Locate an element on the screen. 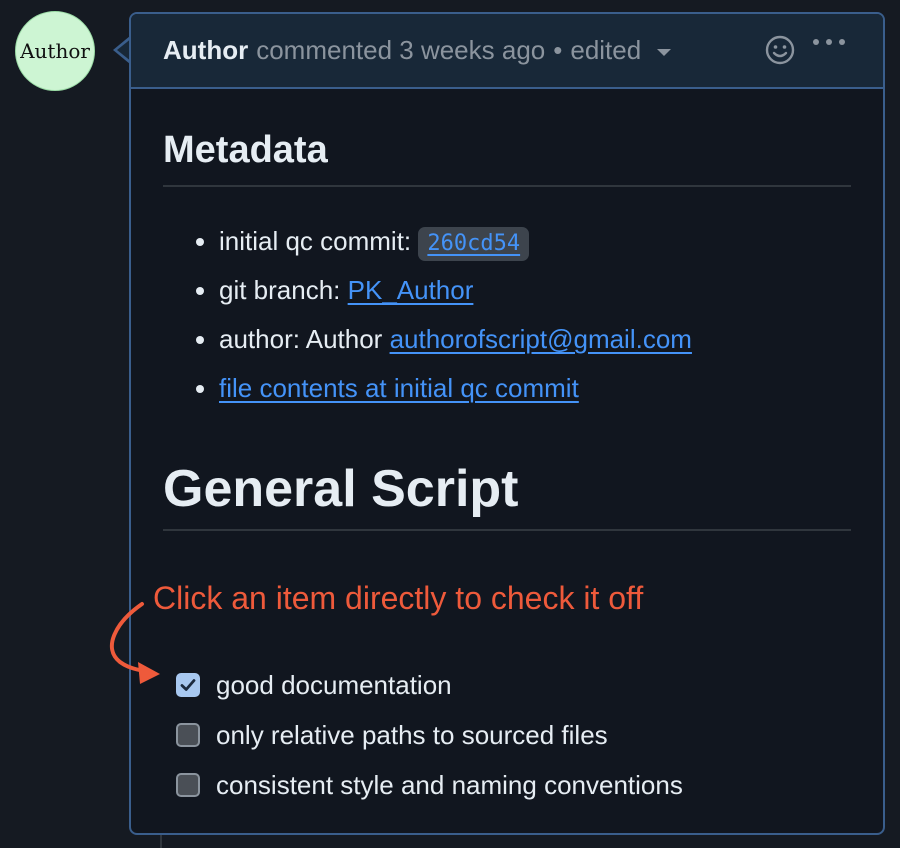 The image size is (900, 848). task-label: consistent style and naming conventions is located at coordinates (449, 785).